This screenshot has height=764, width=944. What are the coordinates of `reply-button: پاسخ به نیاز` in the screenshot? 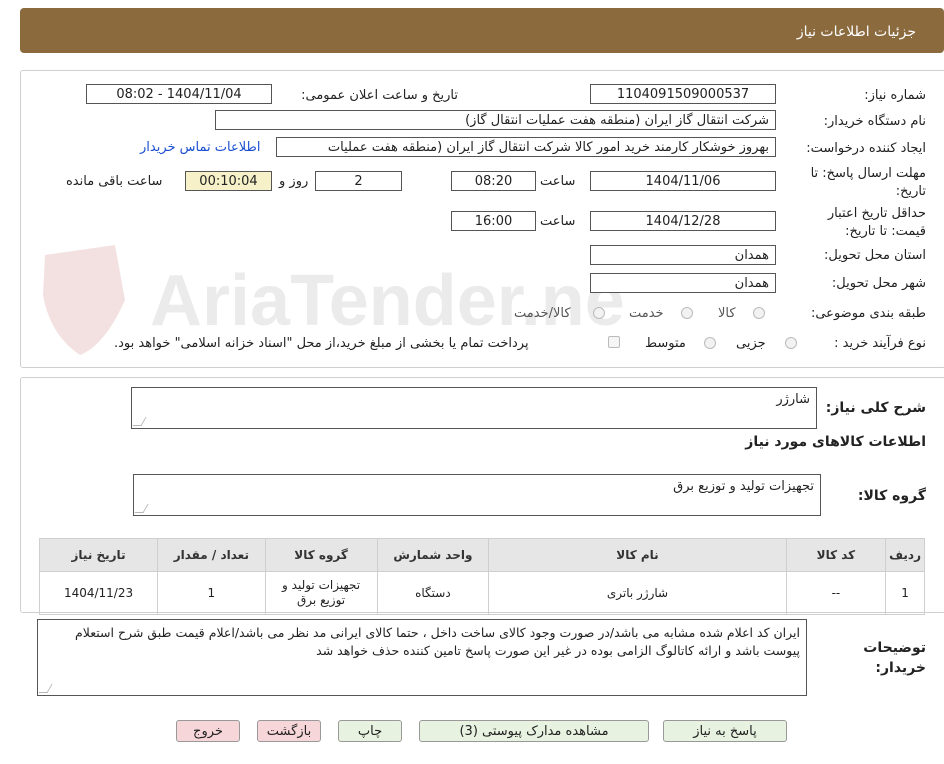 It's located at (725, 731).